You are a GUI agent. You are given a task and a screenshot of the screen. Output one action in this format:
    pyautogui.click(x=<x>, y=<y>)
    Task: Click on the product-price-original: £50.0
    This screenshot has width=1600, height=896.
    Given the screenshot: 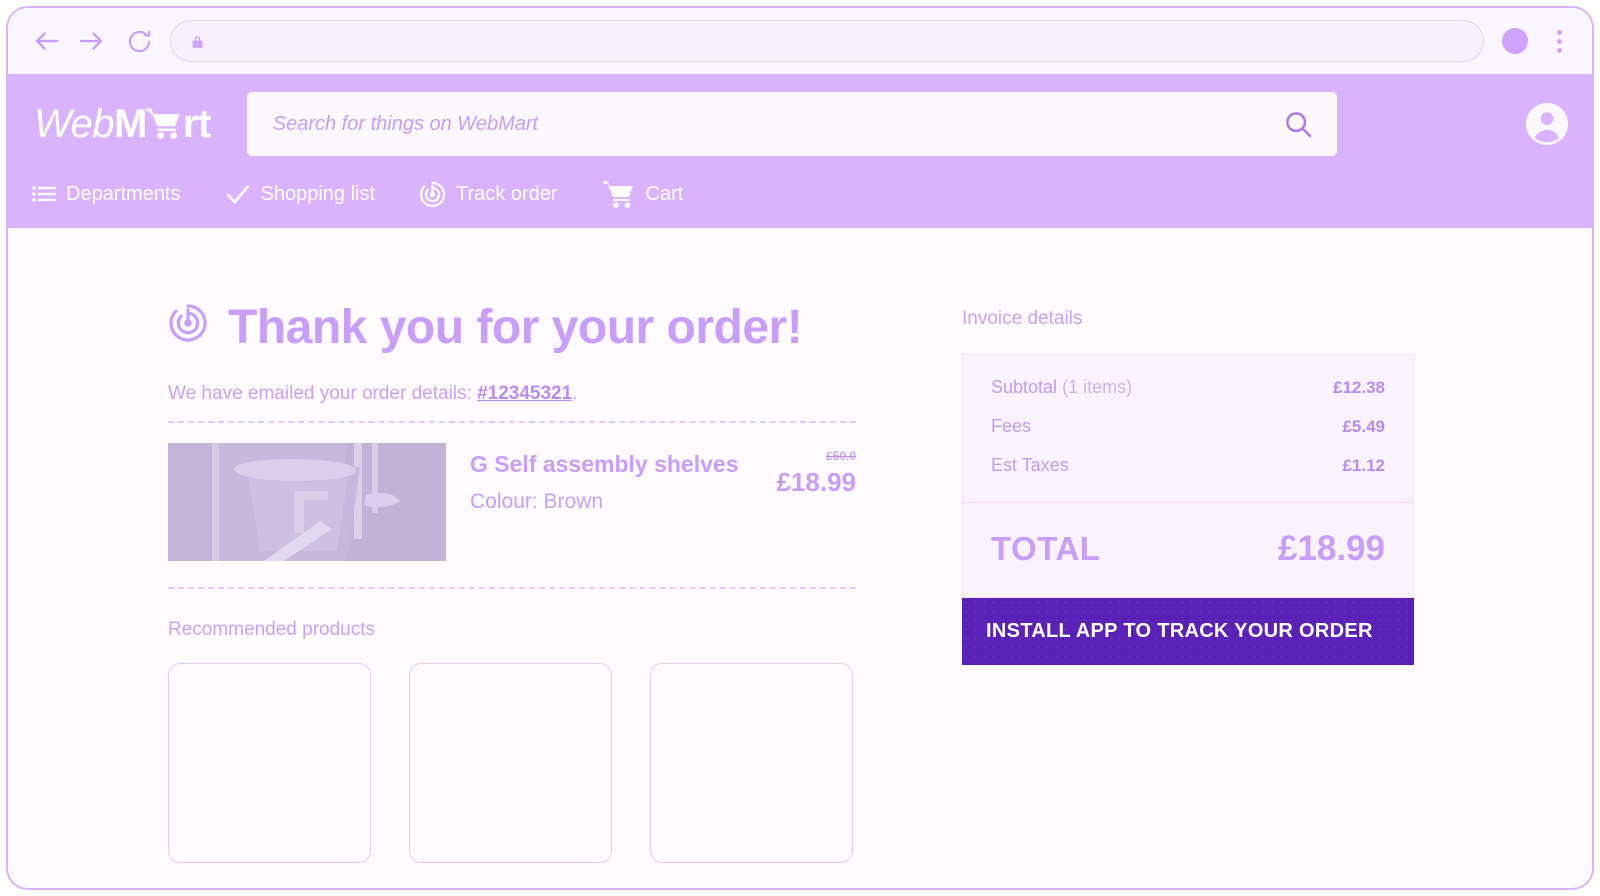 What is the action you would take?
    pyautogui.click(x=840, y=456)
    